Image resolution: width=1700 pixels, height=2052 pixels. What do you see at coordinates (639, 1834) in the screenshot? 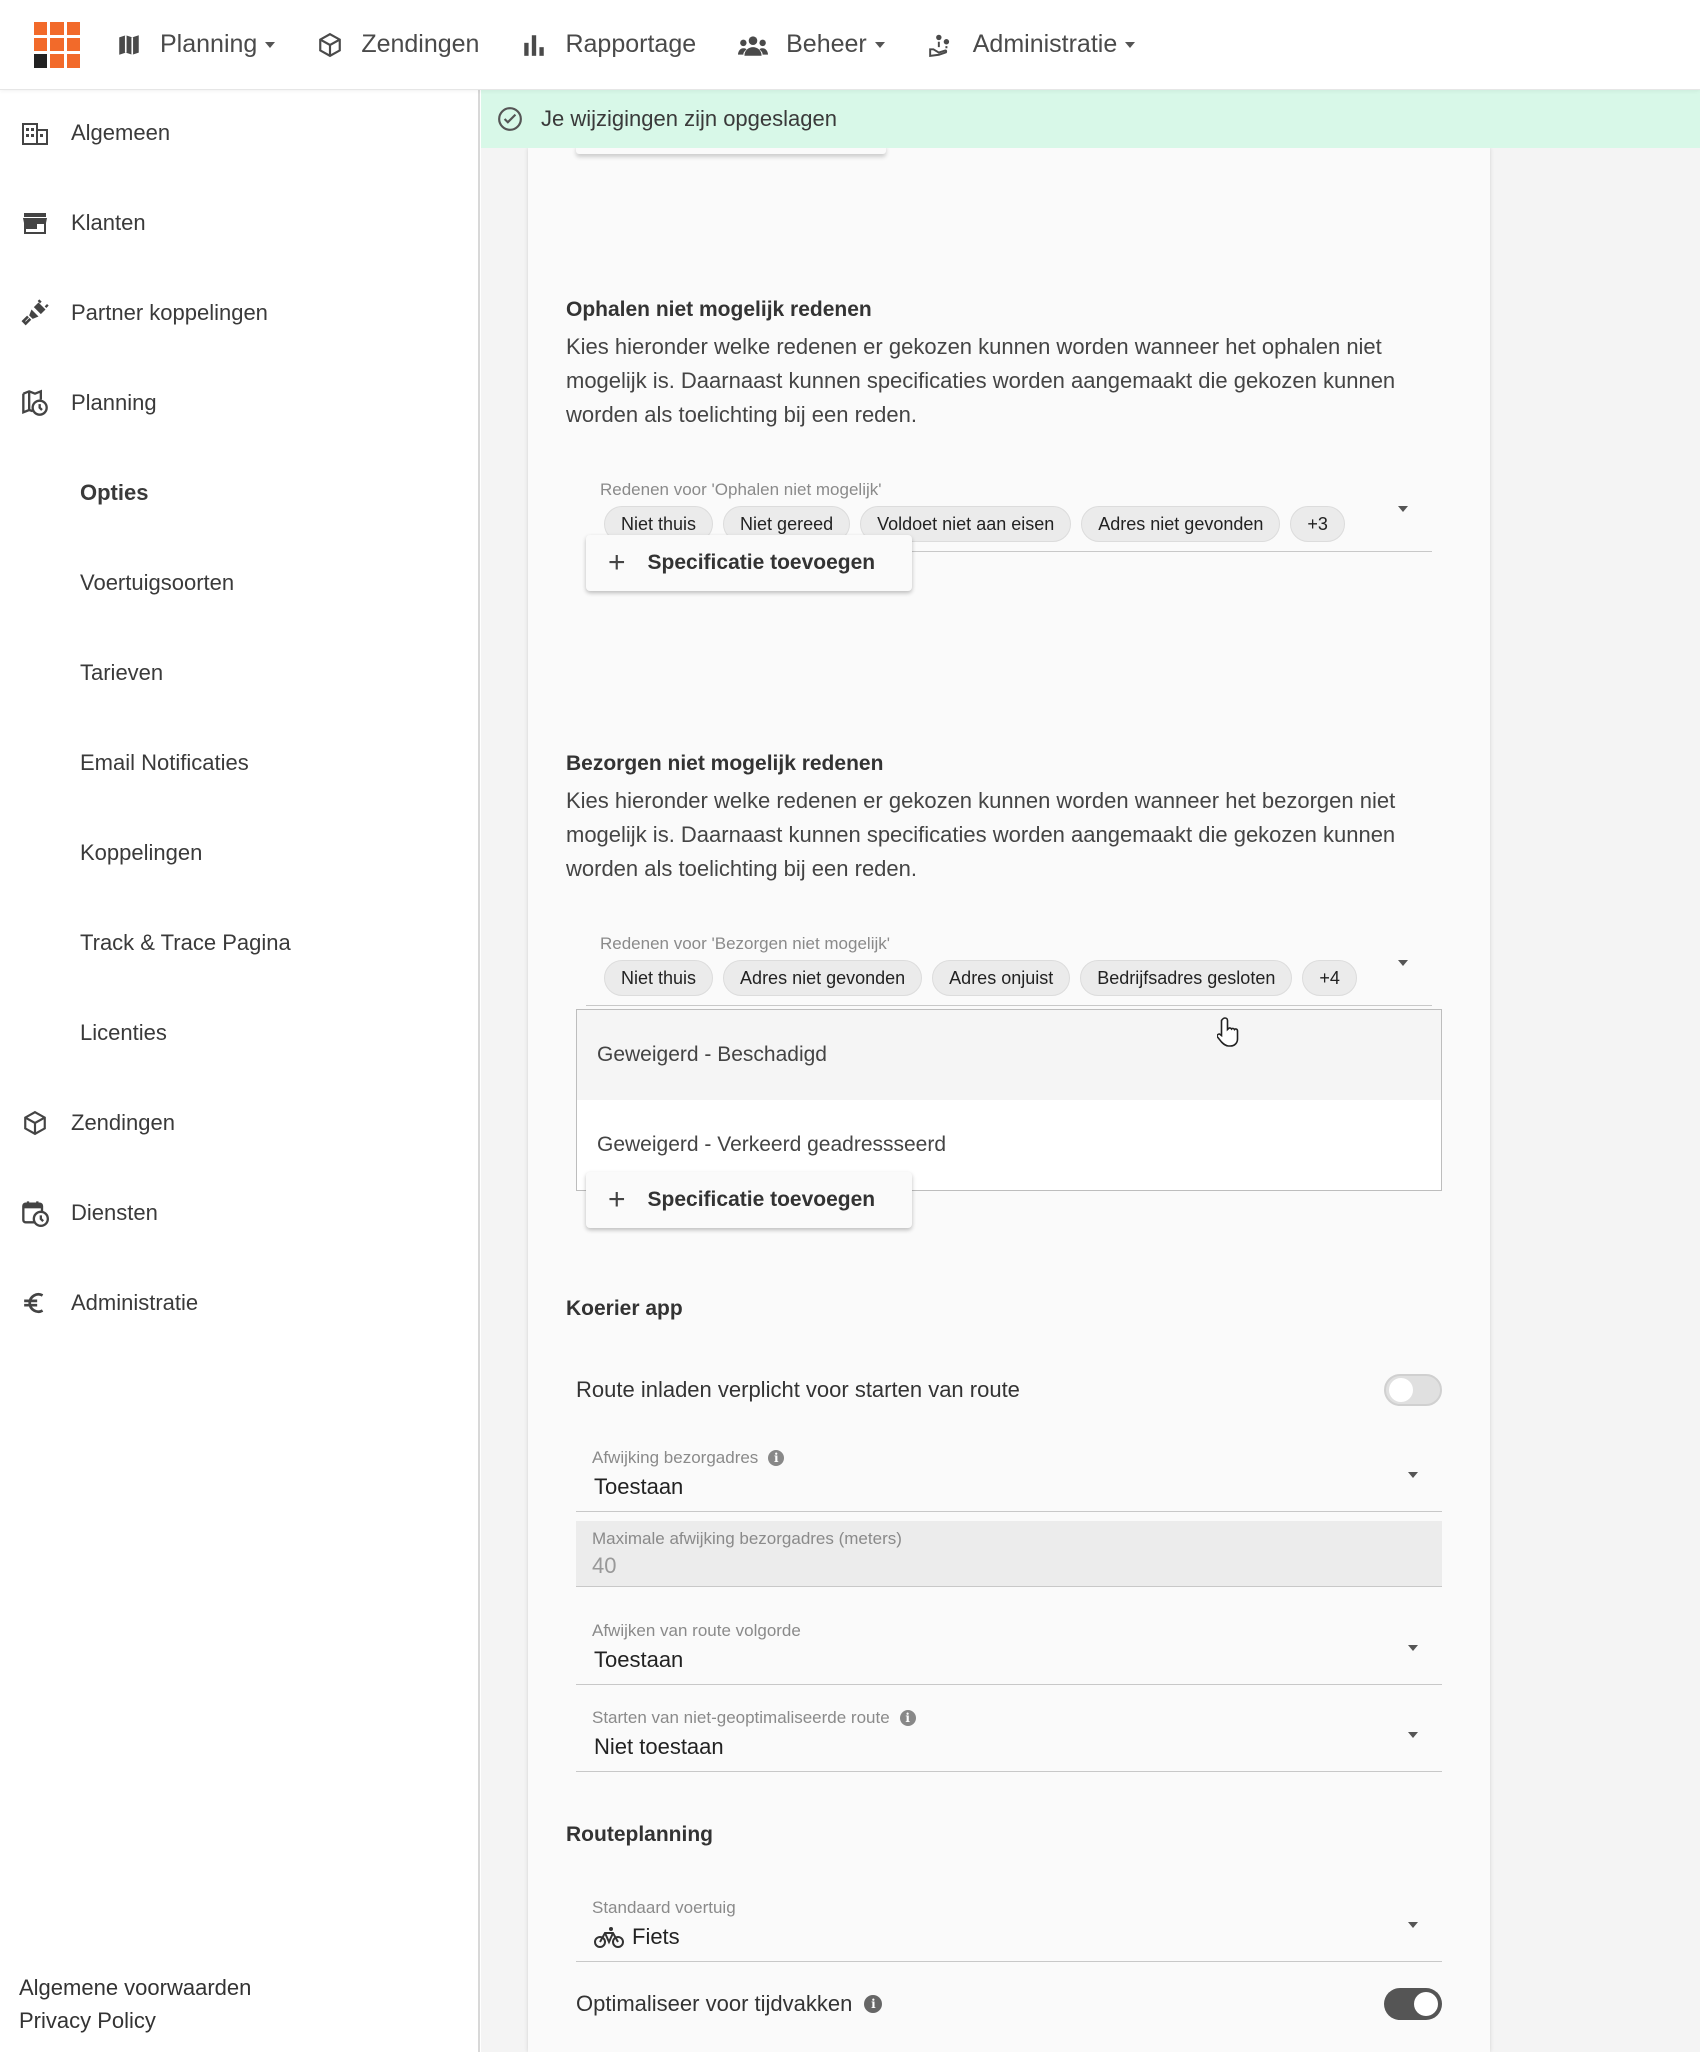
I see `routeplanning-heading: Routeplanning` at bounding box center [639, 1834].